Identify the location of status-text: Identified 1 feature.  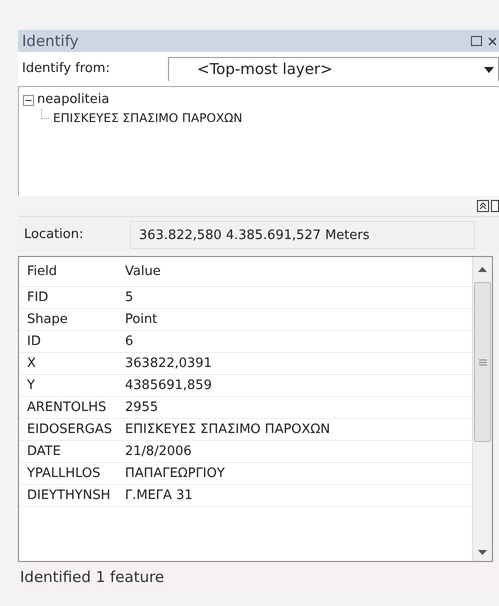
(91, 577).